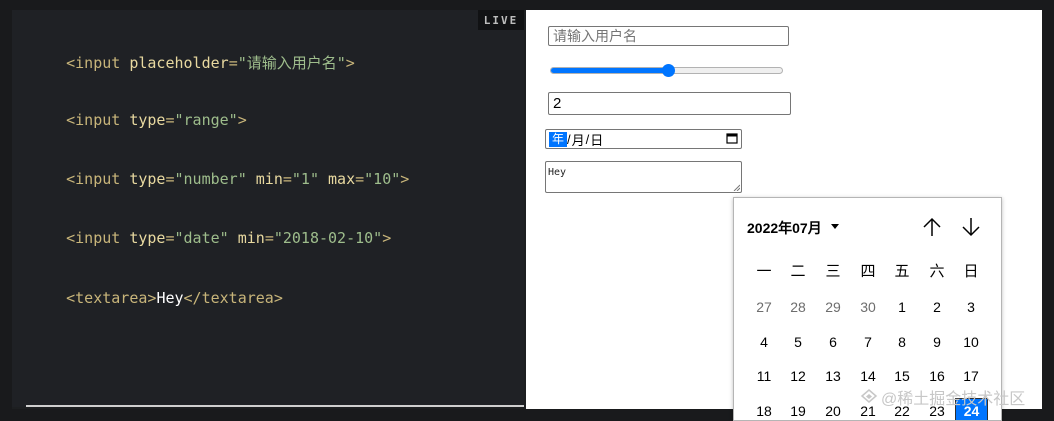  I want to click on day-cell: 6, so click(833, 342).